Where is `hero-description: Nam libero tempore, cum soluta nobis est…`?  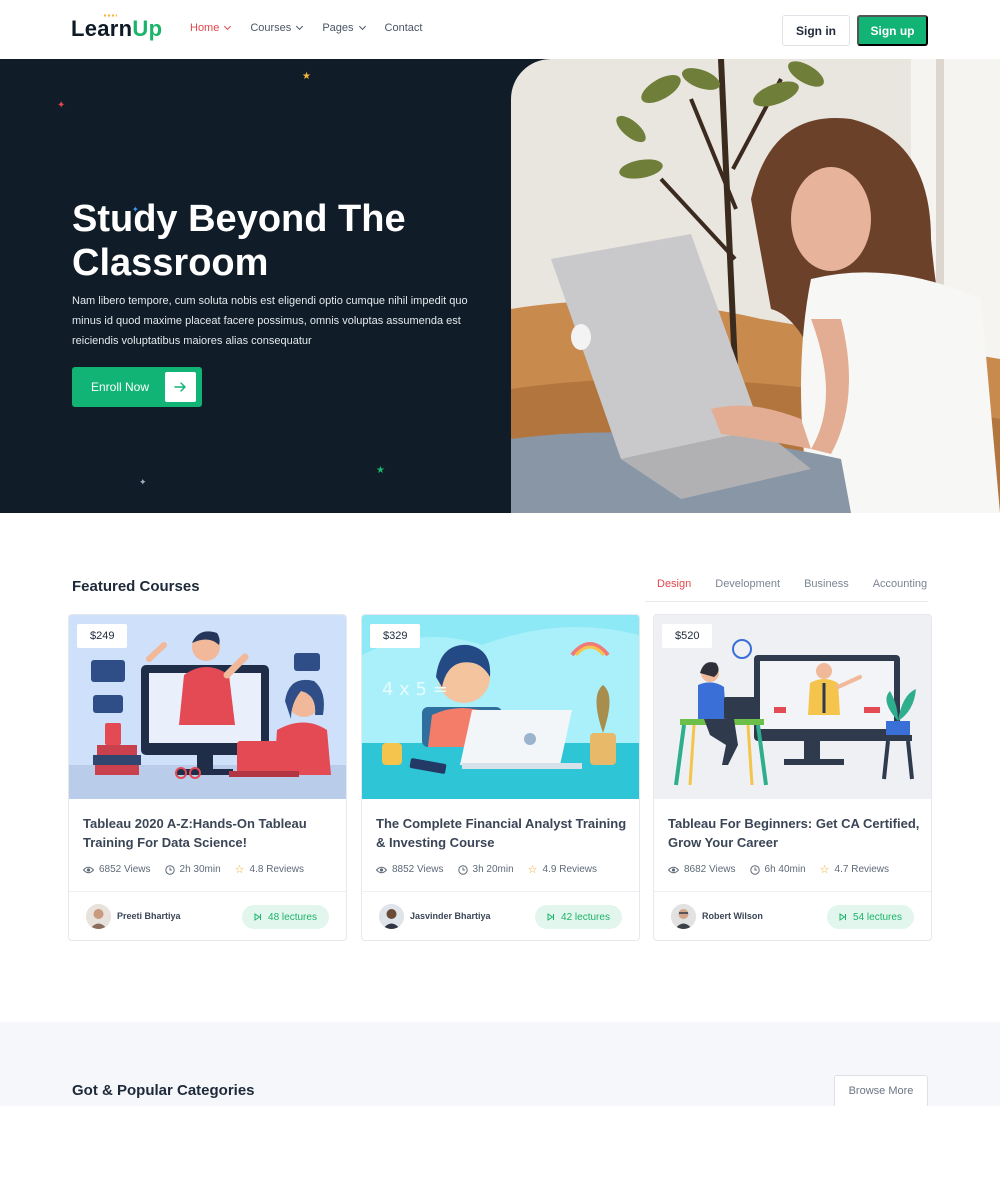
hero-description: Nam libero tempore, cum soluta nobis est… is located at coordinates (270, 321).